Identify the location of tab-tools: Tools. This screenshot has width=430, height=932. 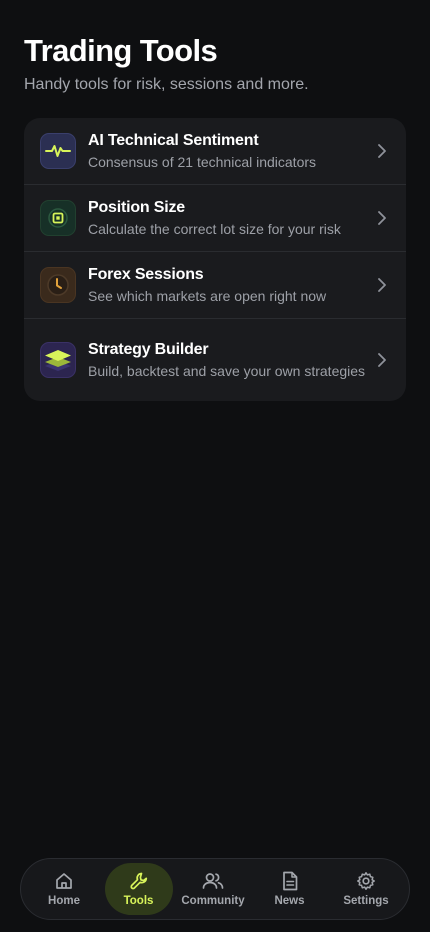
(138, 889).